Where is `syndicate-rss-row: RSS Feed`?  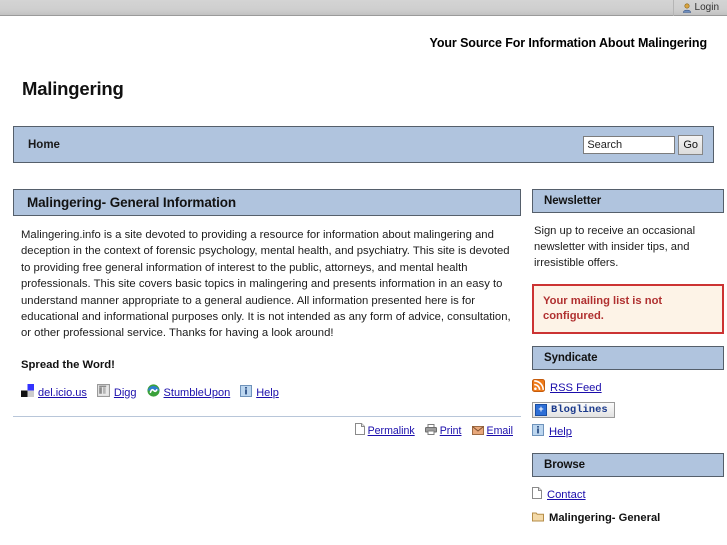
syndicate-rss-row: RSS Feed is located at coordinates (628, 387).